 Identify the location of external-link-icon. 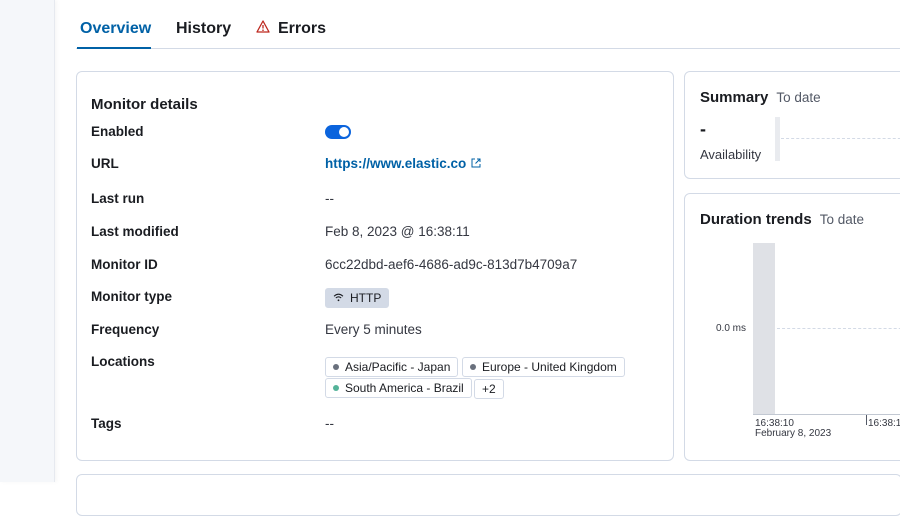
(476, 163).